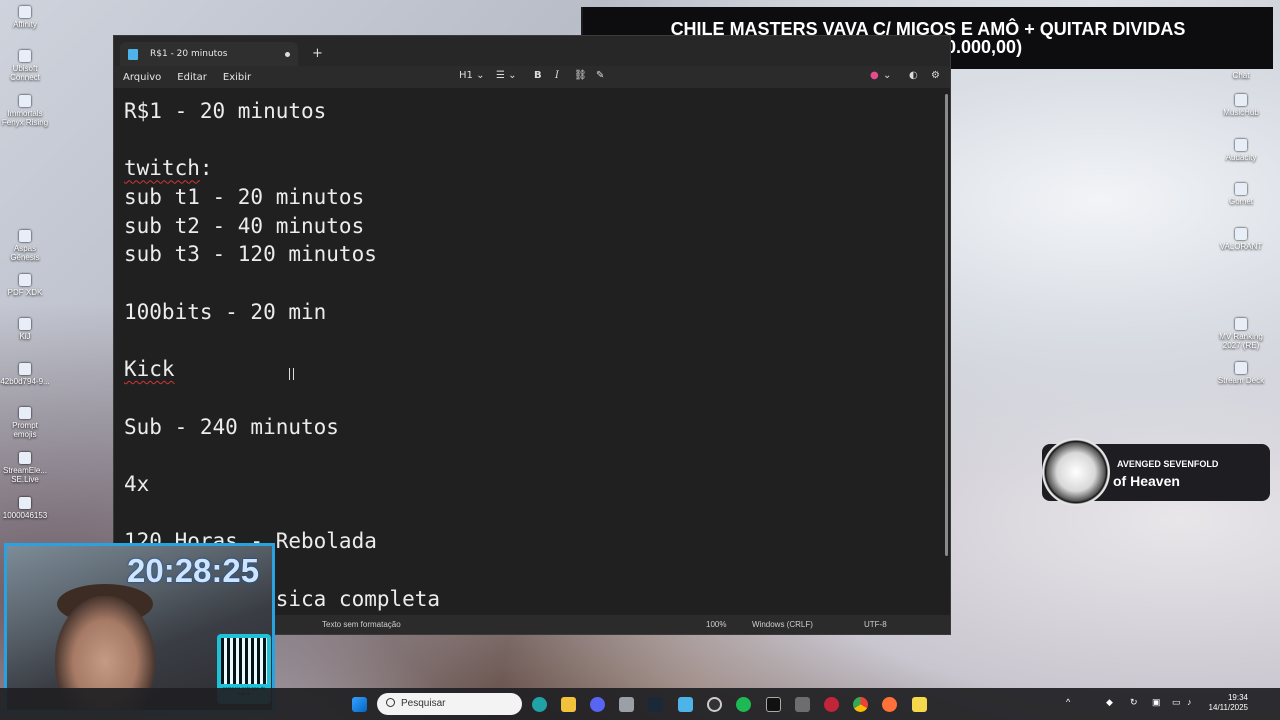  Describe the element at coordinates (600, 75) in the screenshot. I see `clear-format-icon: ✎` at that location.